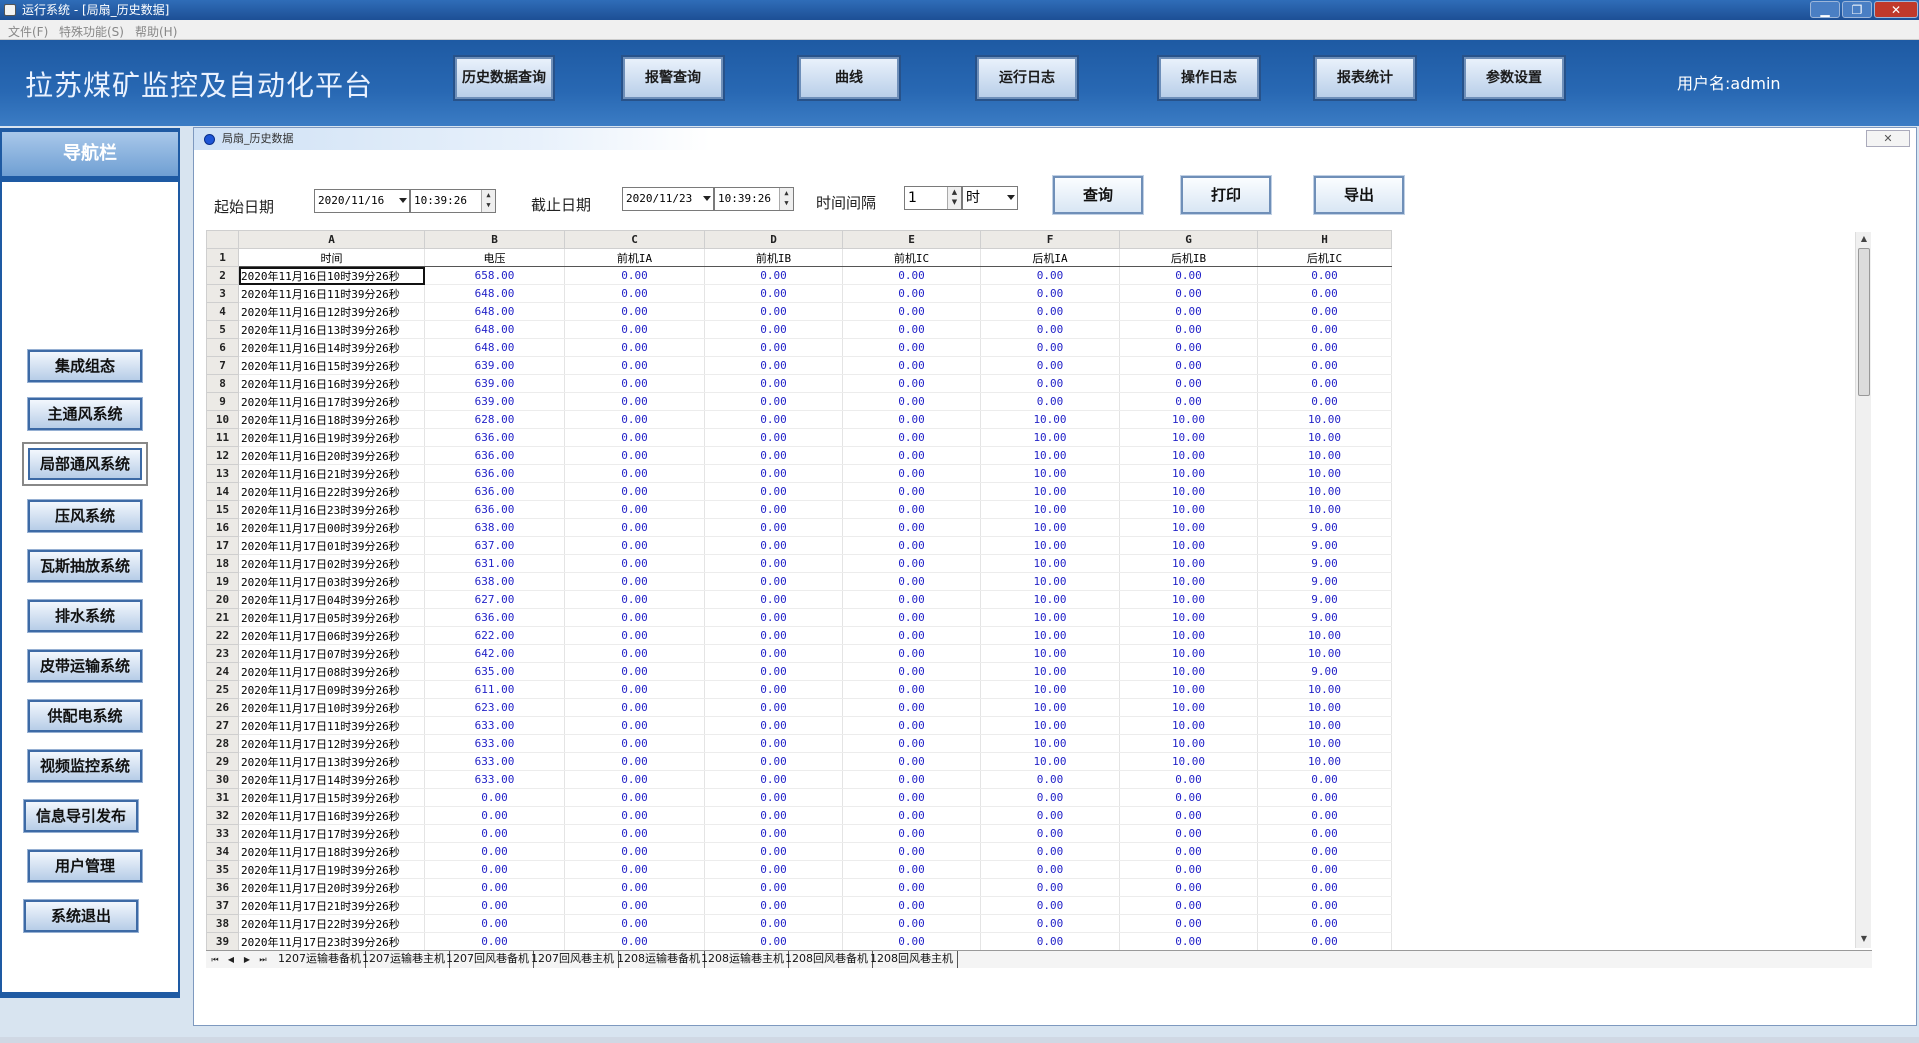 This screenshot has width=1919, height=1043. What do you see at coordinates (1896, 9) in the screenshot?
I see `close-icon: ✕` at bounding box center [1896, 9].